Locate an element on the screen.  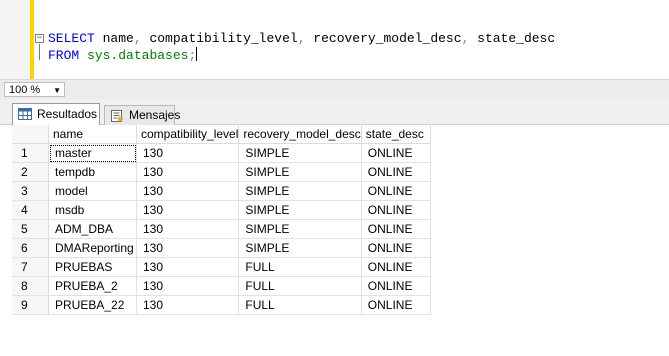
row-number: 3 is located at coordinates (30, 191).